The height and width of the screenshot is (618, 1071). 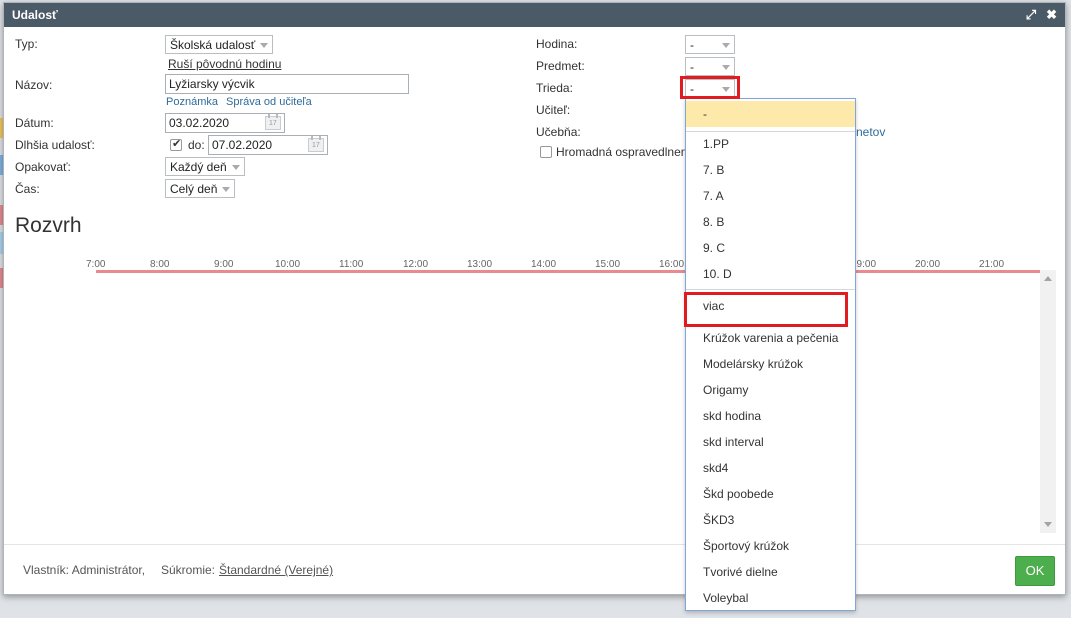 What do you see at coordinates (196, 145) in the screenshot?
I see `do-label: do:` at bounding box center [196, 145].